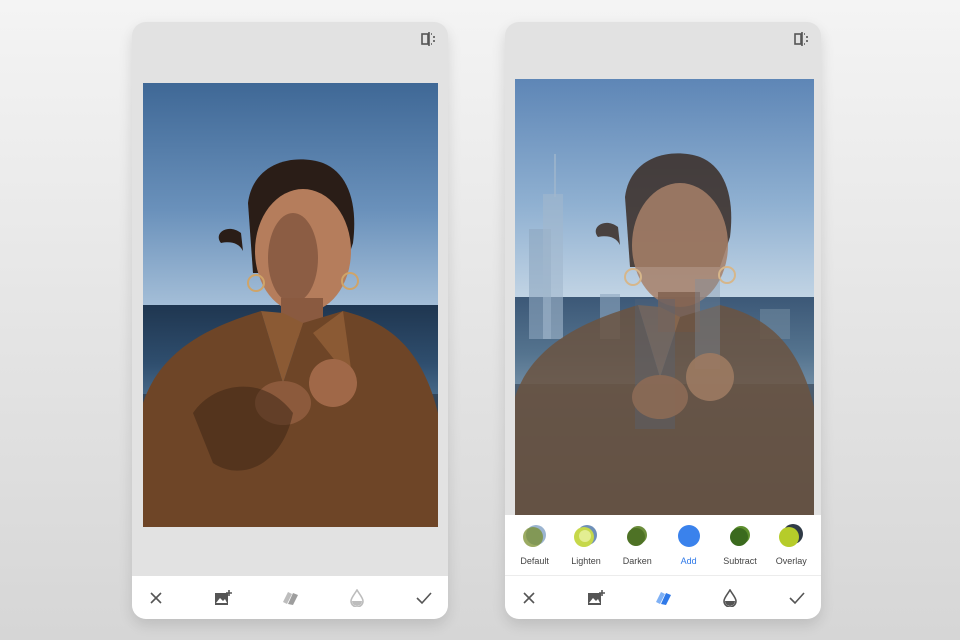  I want to click on blend-mode-overlay: Overlay, so click(791, 540).